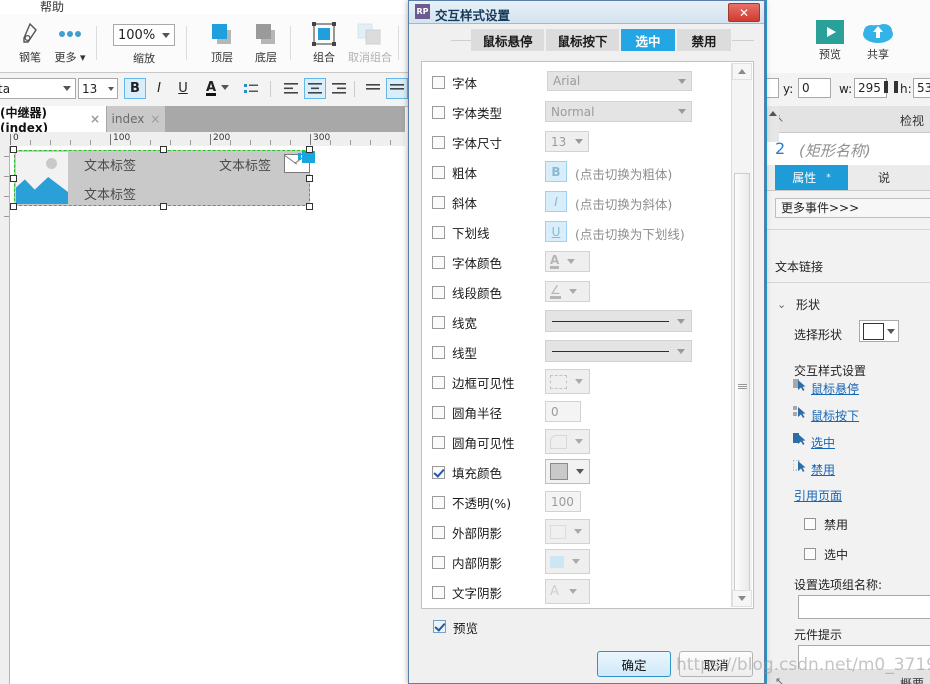  I want to click on more-events-button: 更多事件>>>, so click(852, 208).